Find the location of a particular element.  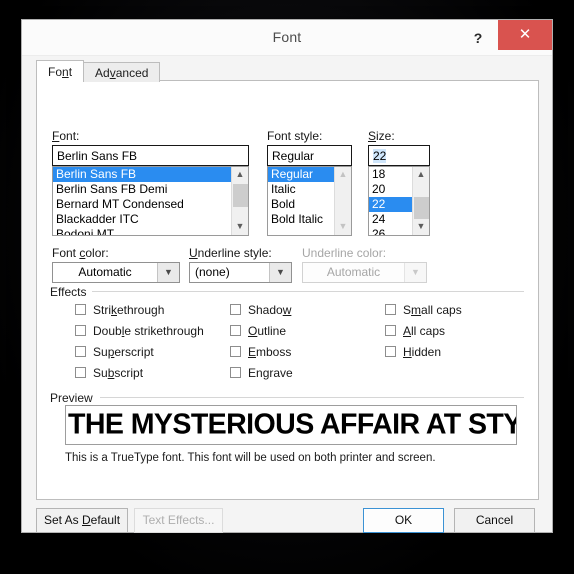

size-list-items: 18 20 22 24 26 is located at coordinates (390, 201).